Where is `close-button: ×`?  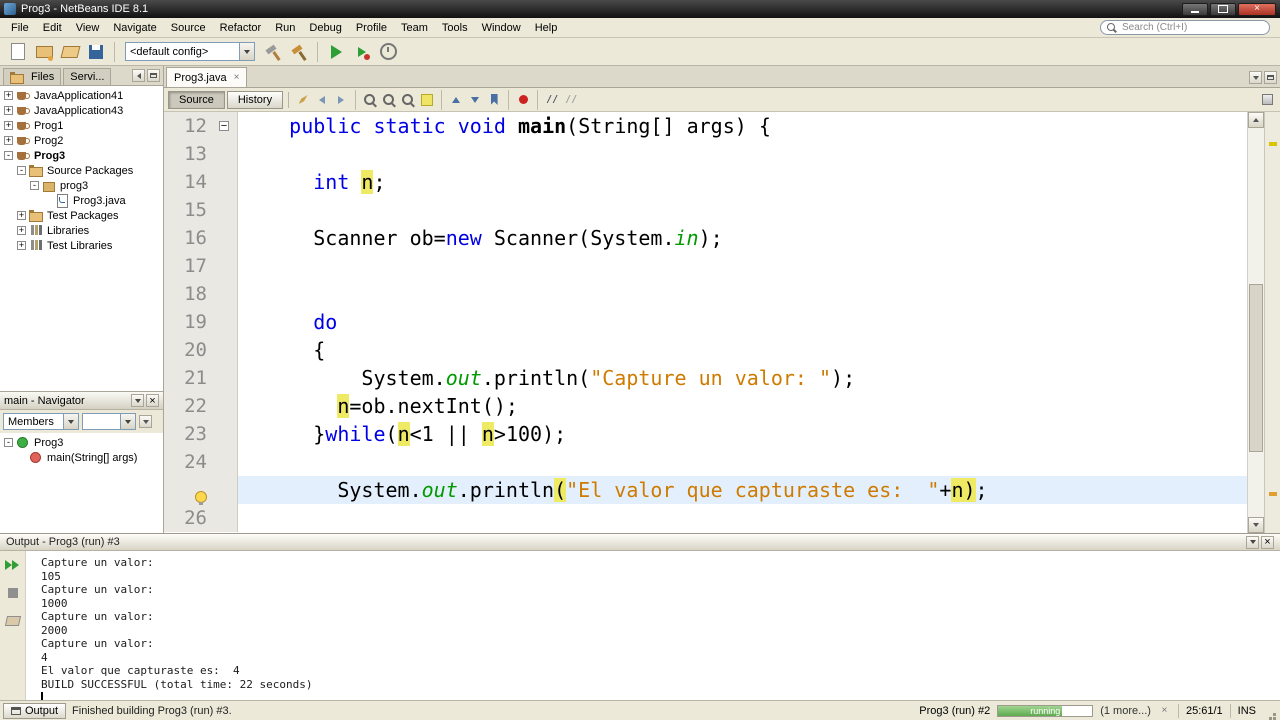
close-button: × is located at coordinates (1257, 9).